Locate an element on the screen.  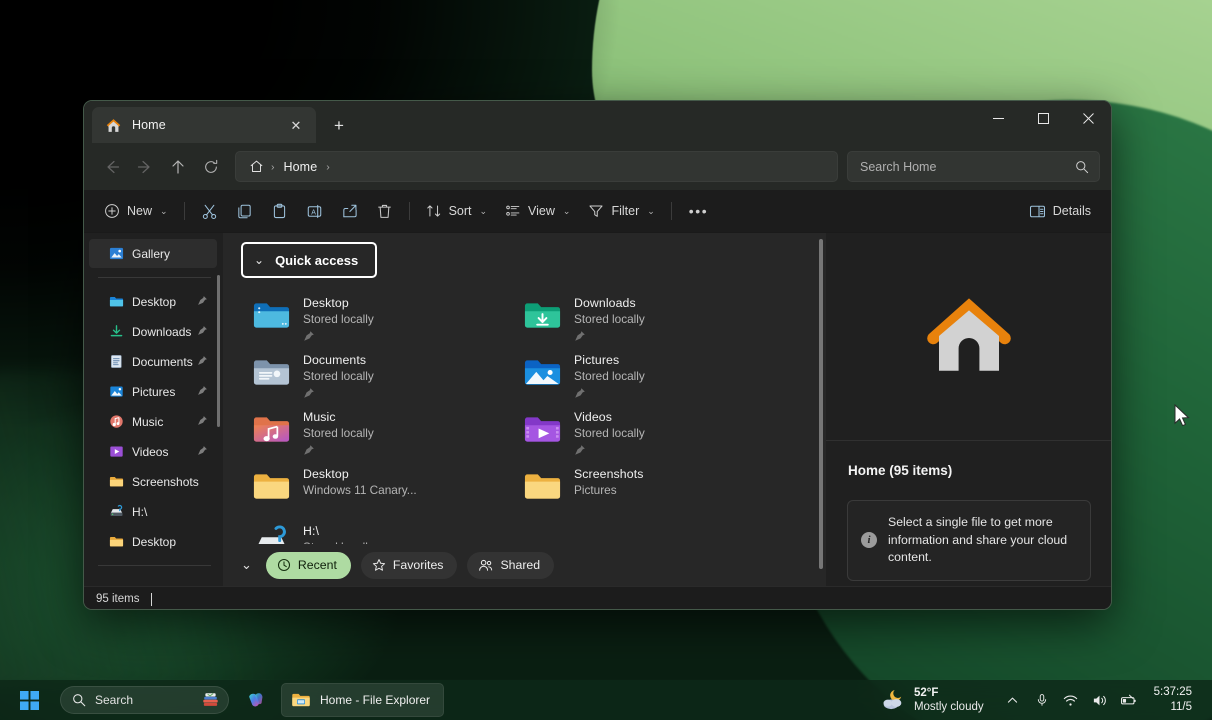
content-scrollbar is located at coordinates (821, 404).